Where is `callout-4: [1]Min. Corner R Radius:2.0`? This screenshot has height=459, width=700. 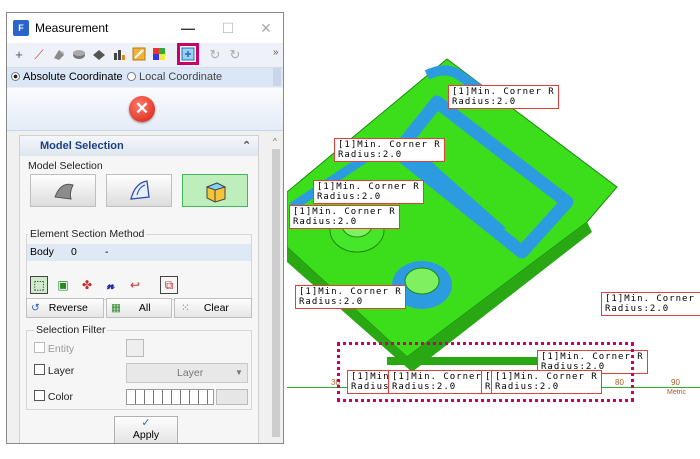 callout-4: [1]Min. Corner R Radius:2.0 is located at coordinates (344, 217).